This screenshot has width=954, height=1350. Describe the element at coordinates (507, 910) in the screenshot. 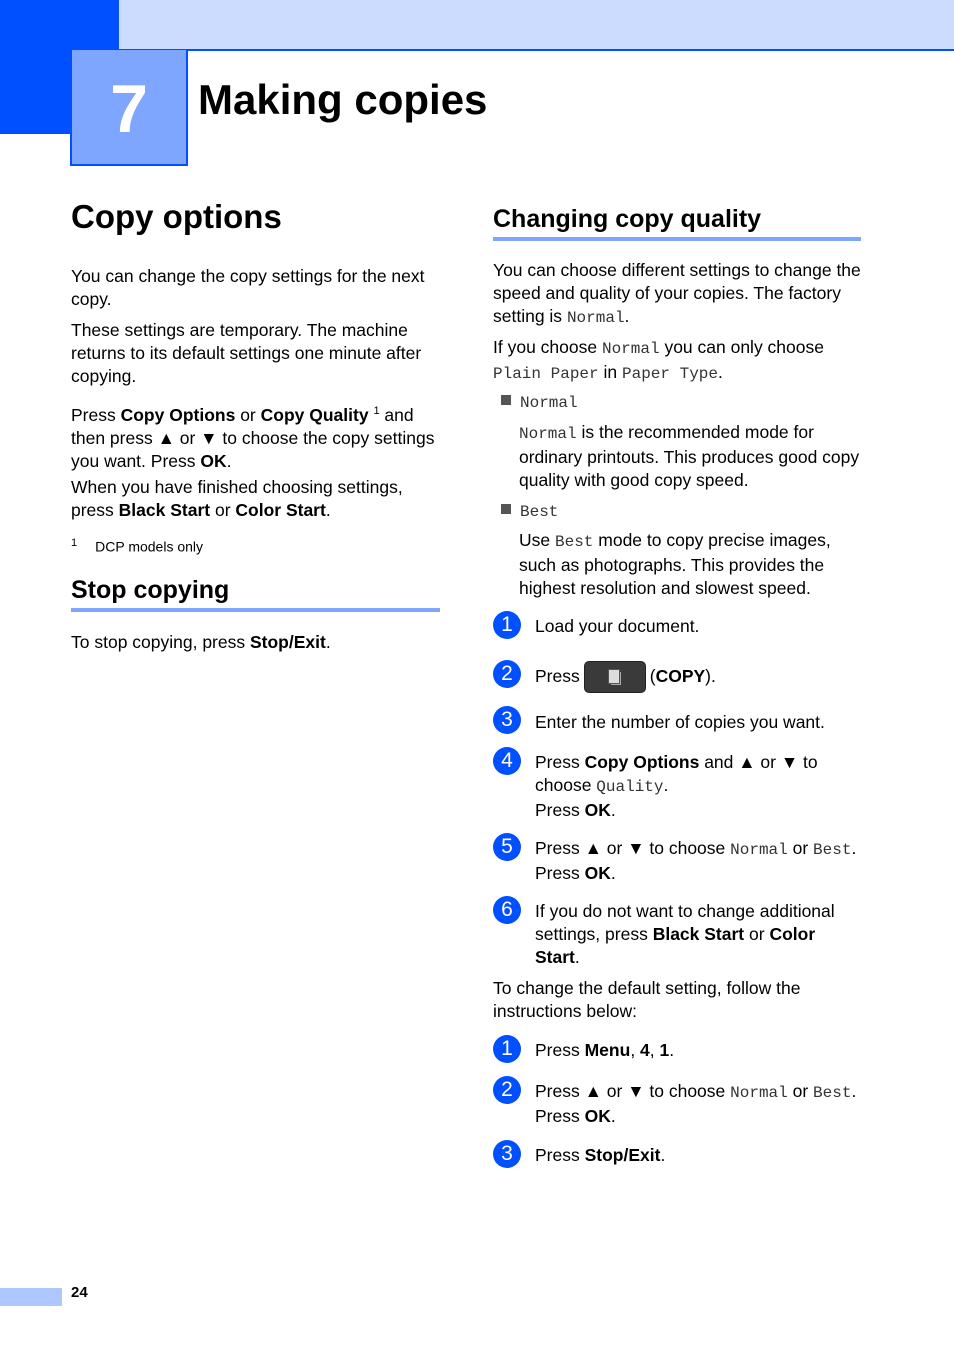

I see `step-number-badge: 6` at that location.